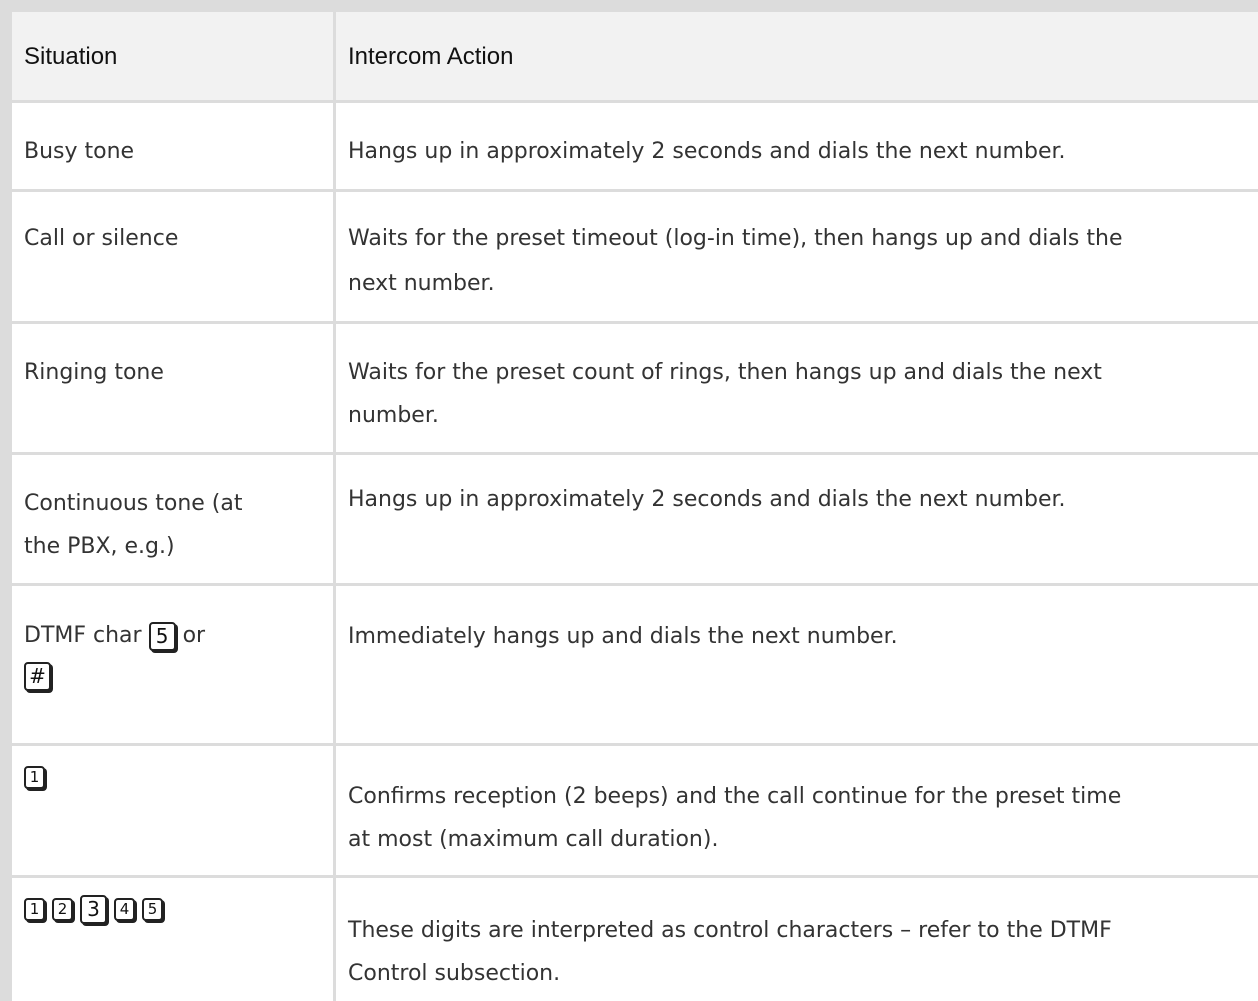  Describe the element at coordinates (454, 973) in the screenshot. I see `action-text-line-2: Control subsection.` at that location.